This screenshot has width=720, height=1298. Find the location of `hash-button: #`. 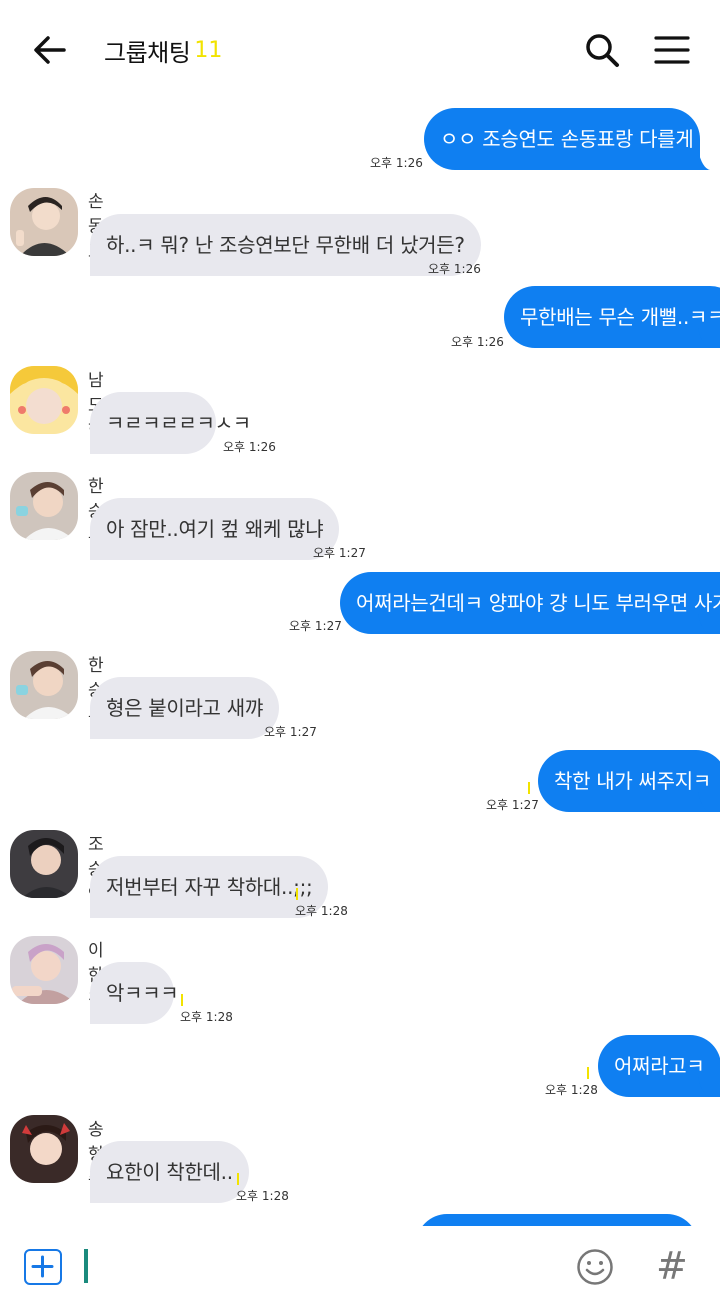

hash-button: # is located at coordinates (672, 1266).